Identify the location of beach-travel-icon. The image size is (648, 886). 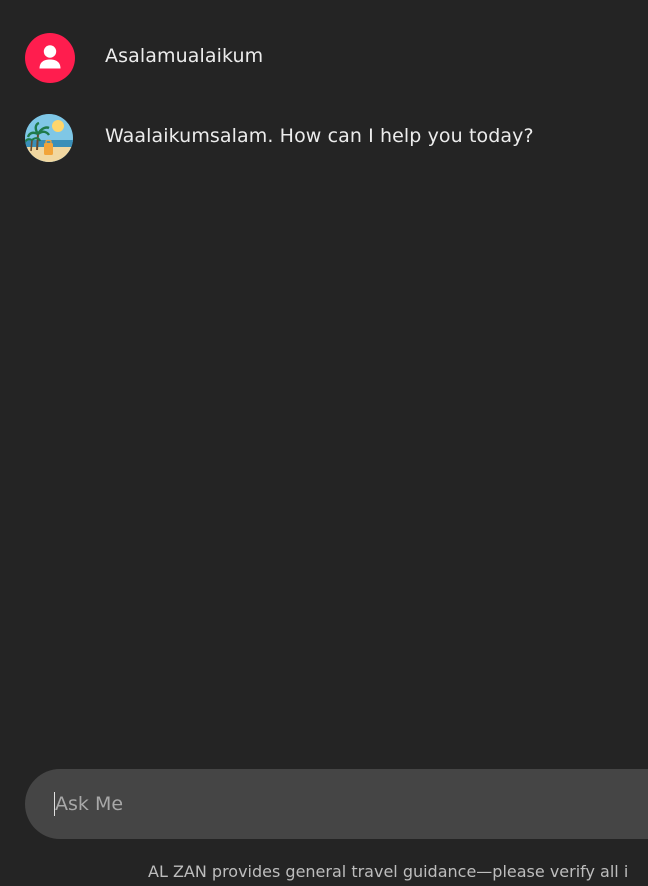
(49, 138).